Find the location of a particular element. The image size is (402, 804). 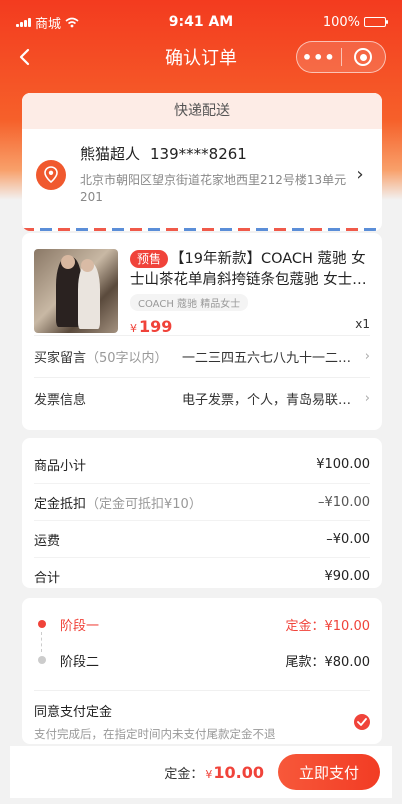

mini-program-capsule: ••• is located at coordinates (341, 57).